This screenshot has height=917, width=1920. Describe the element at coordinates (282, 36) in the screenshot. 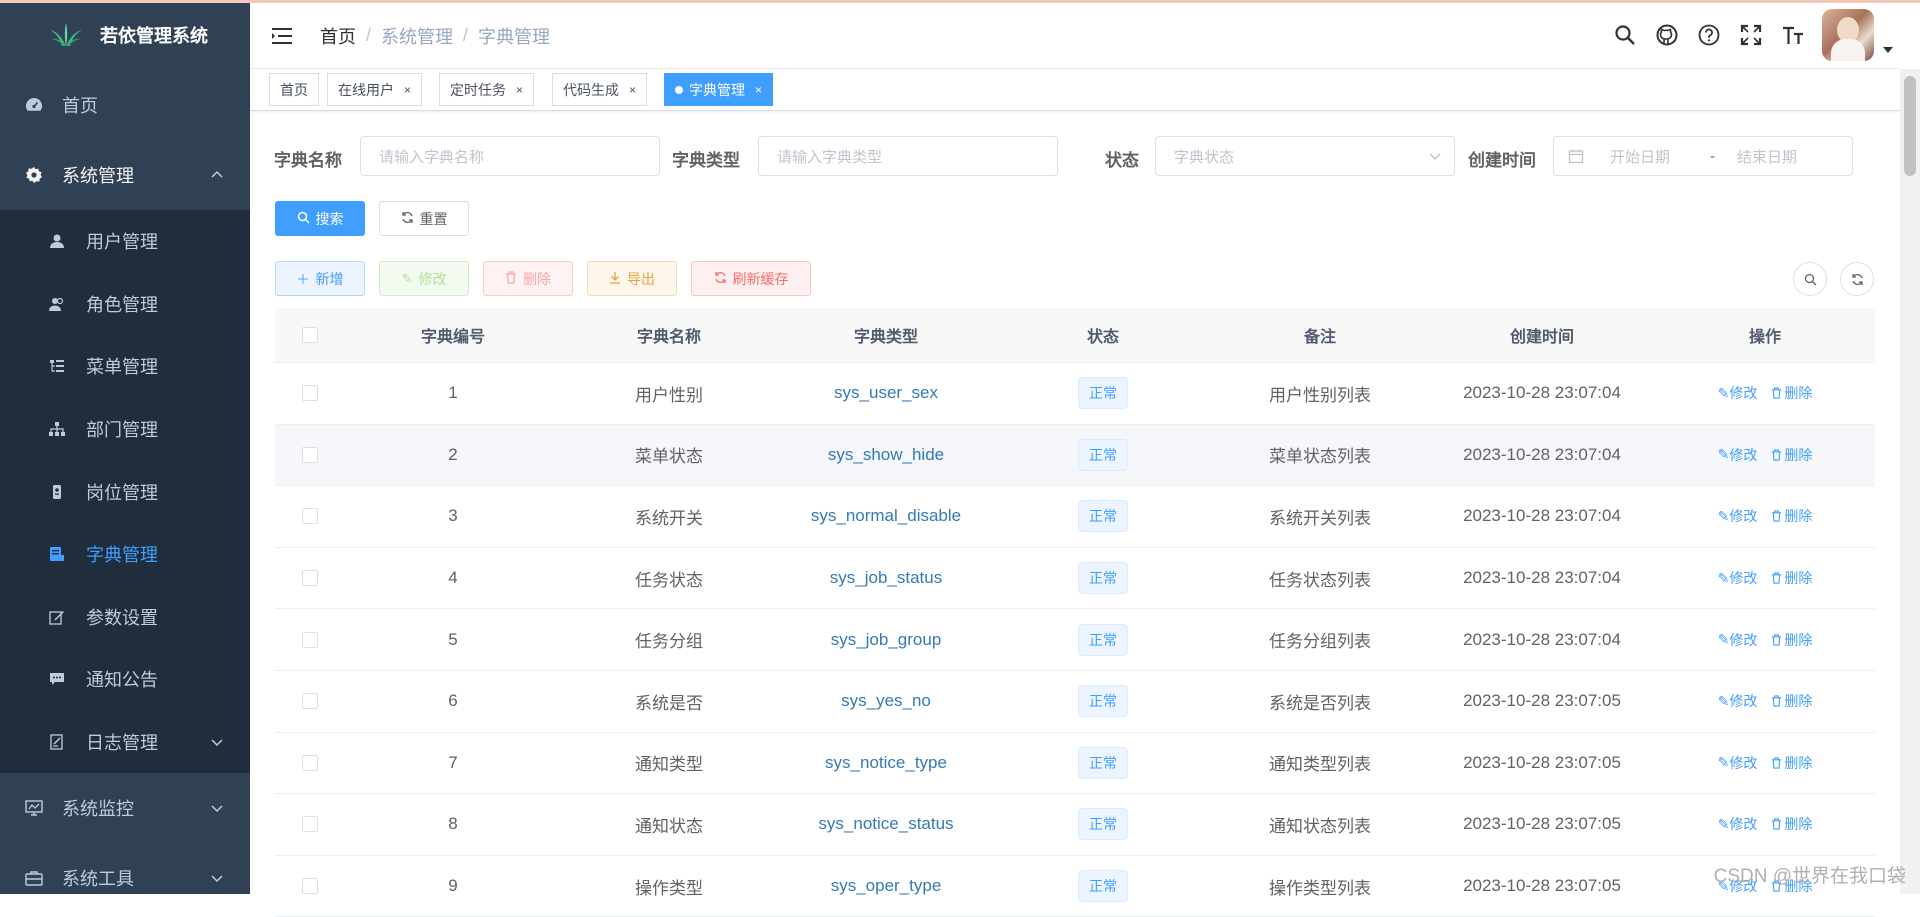

I see `hamburger-icon` at that location.